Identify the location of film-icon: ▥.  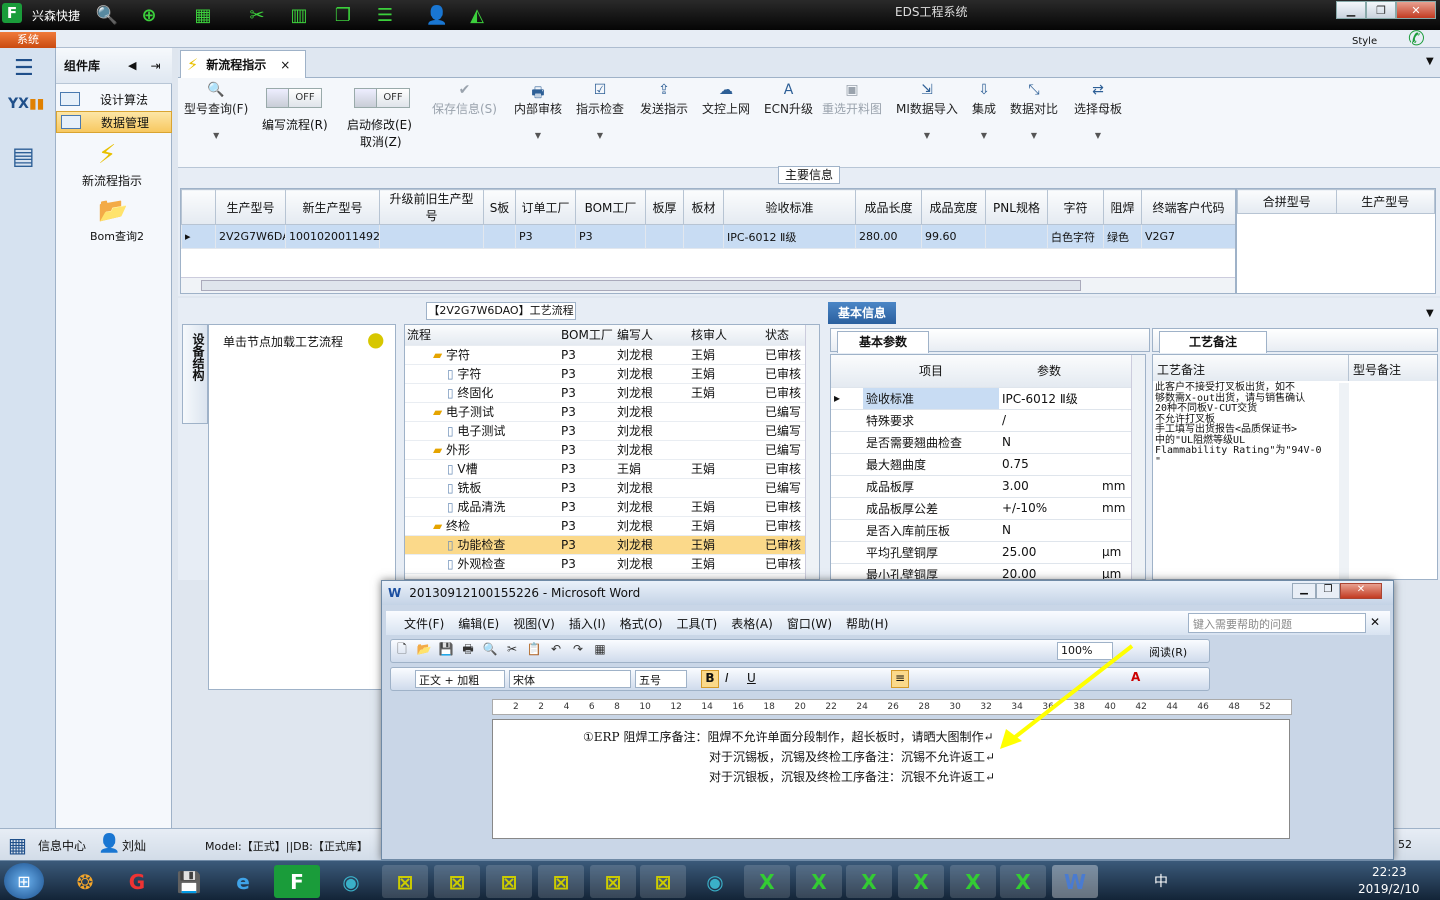
(299, 15).